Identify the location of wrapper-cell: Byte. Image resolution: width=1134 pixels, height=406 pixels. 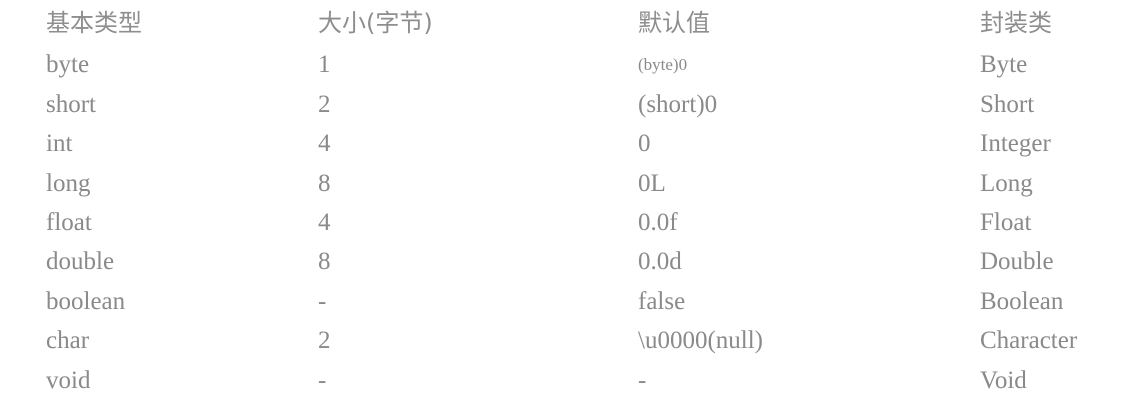
(1004, 64).